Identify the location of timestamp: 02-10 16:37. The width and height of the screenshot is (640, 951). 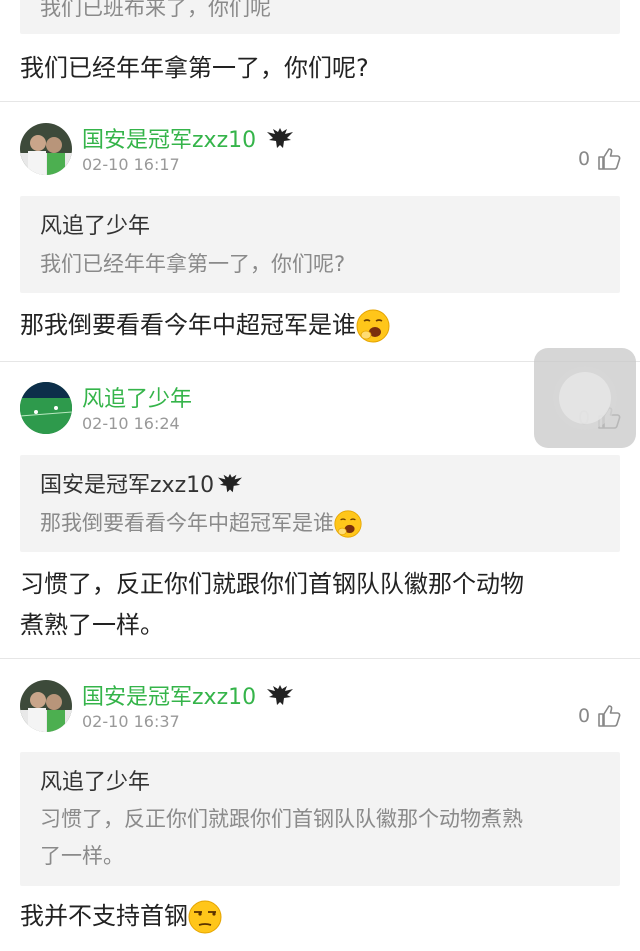
(131, 721).